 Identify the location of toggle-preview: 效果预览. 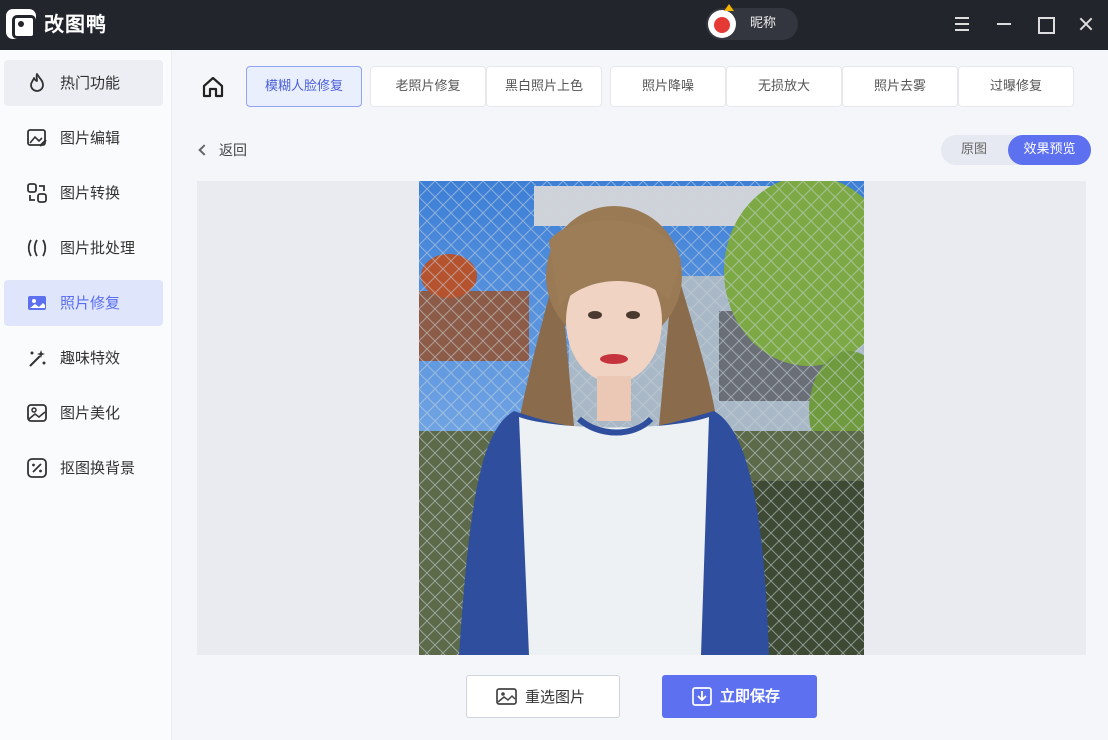
(1049, 150).